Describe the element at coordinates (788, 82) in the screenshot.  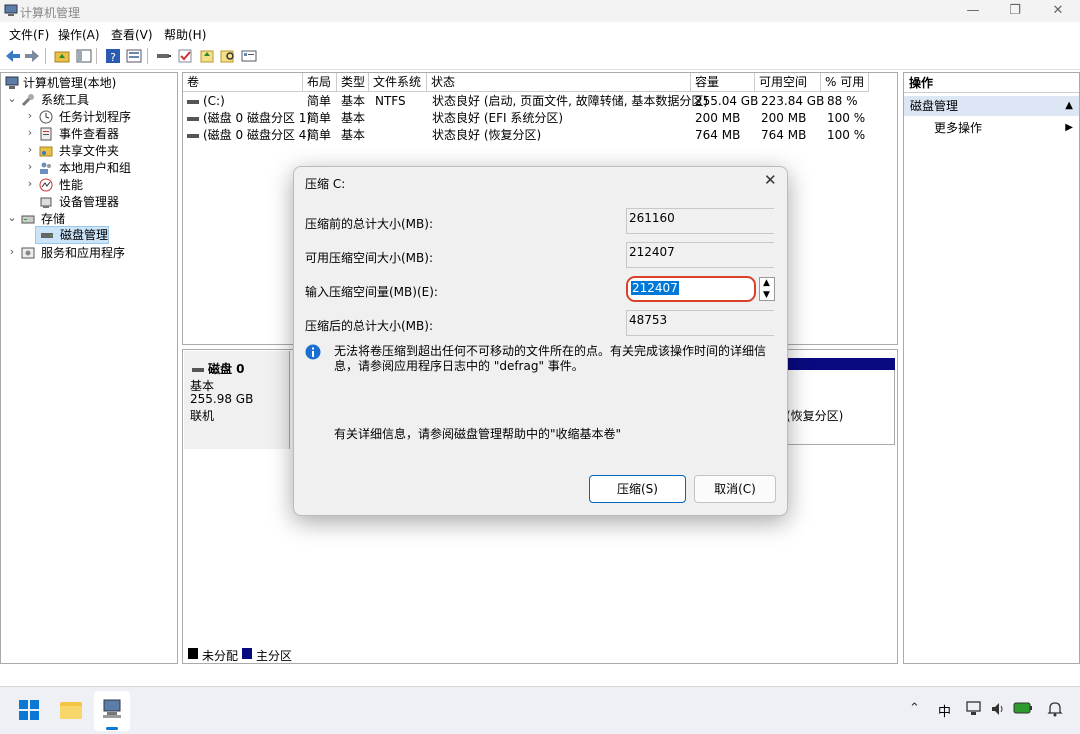
I see `column-header-free: 可用空间` at that location.